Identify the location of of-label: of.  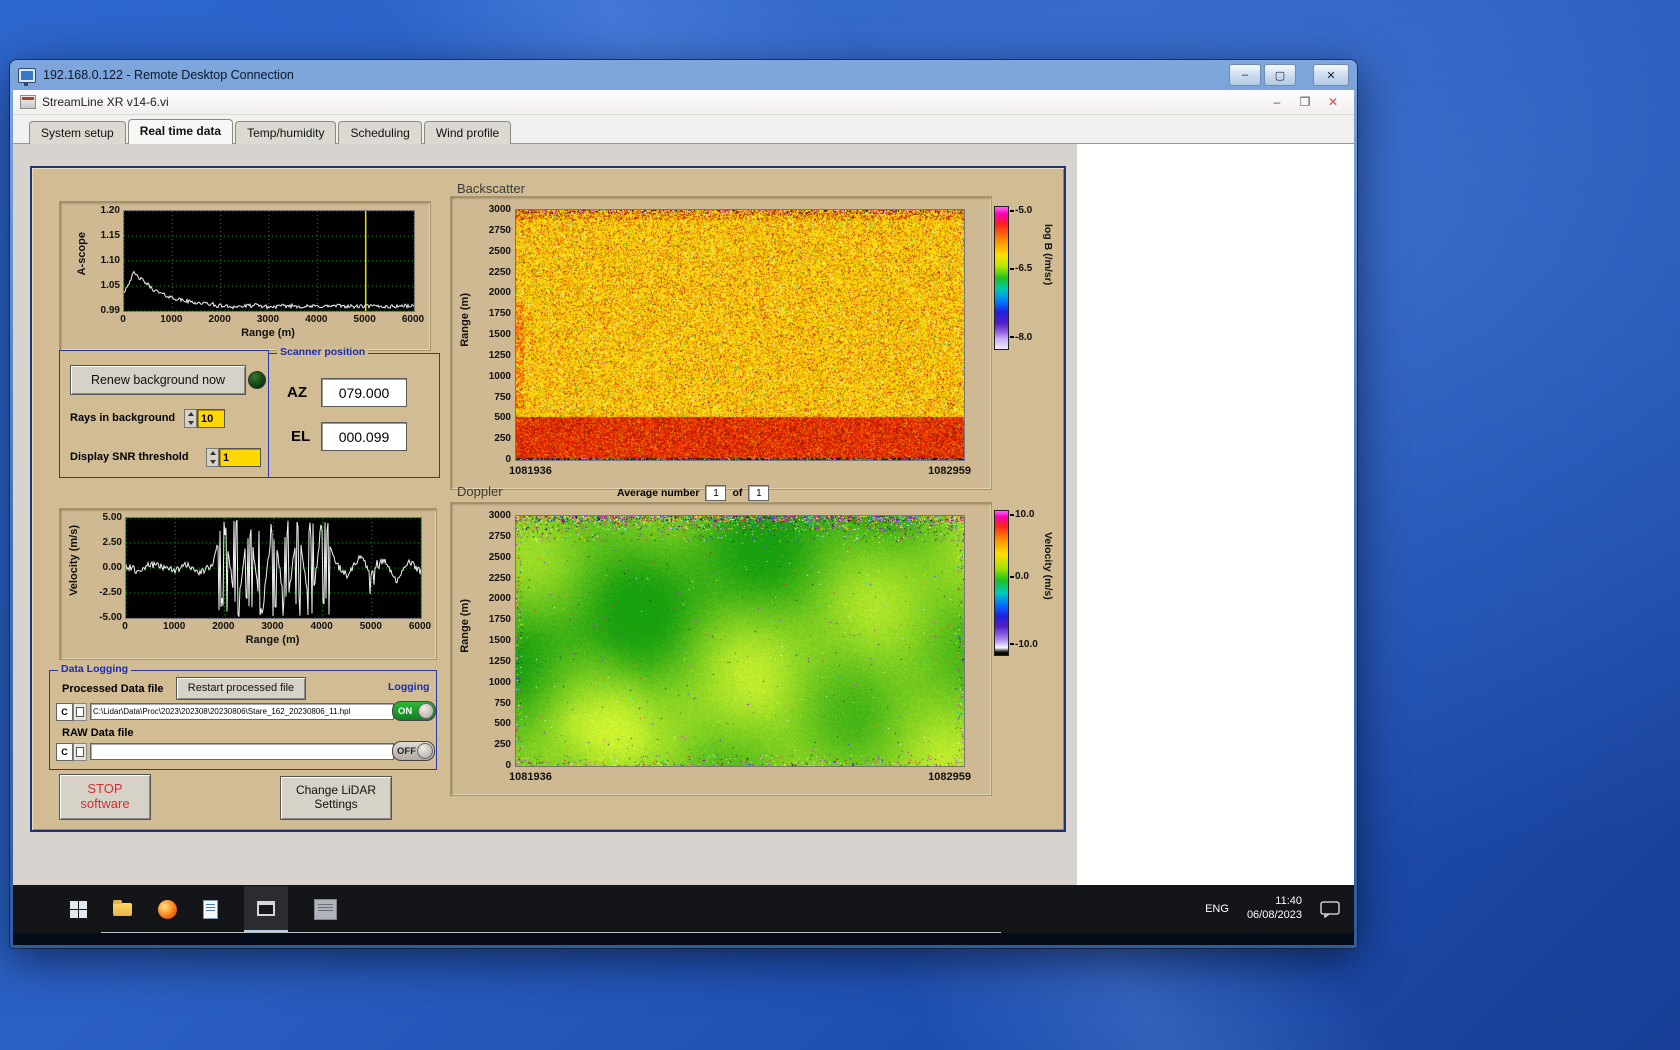
(737, 493).